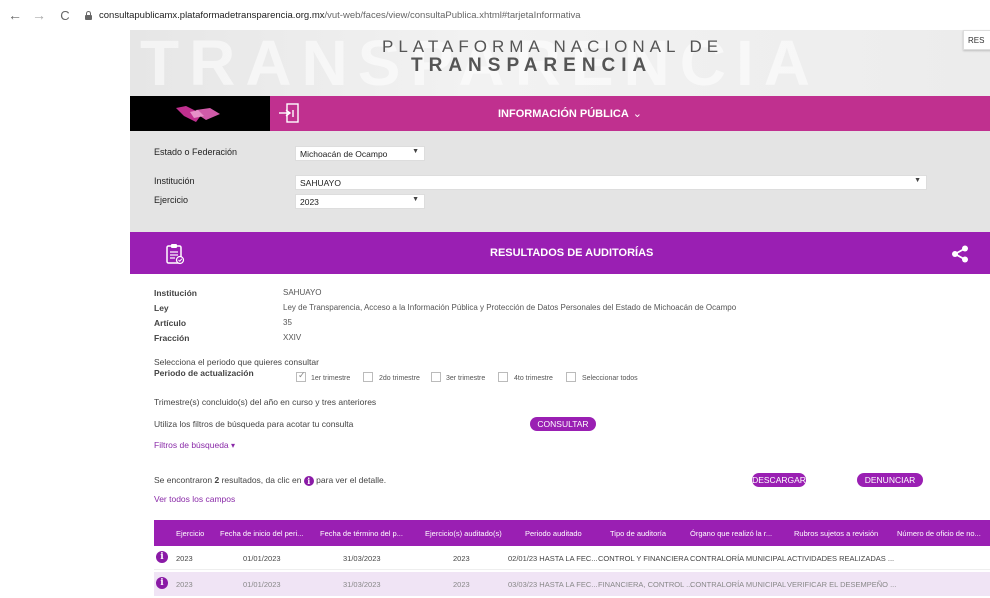  I want to click on state-label: Estado o Federación, so click(196, 152).